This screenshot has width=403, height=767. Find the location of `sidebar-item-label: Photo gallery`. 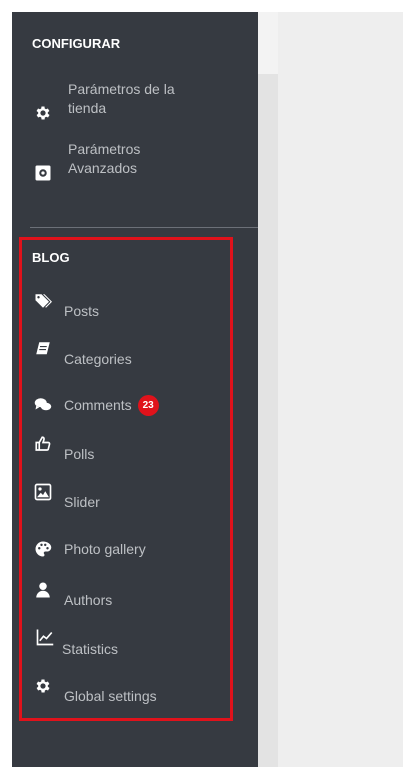

sidebar-item-label: Photo gallery is located at coordinates (105, 549).